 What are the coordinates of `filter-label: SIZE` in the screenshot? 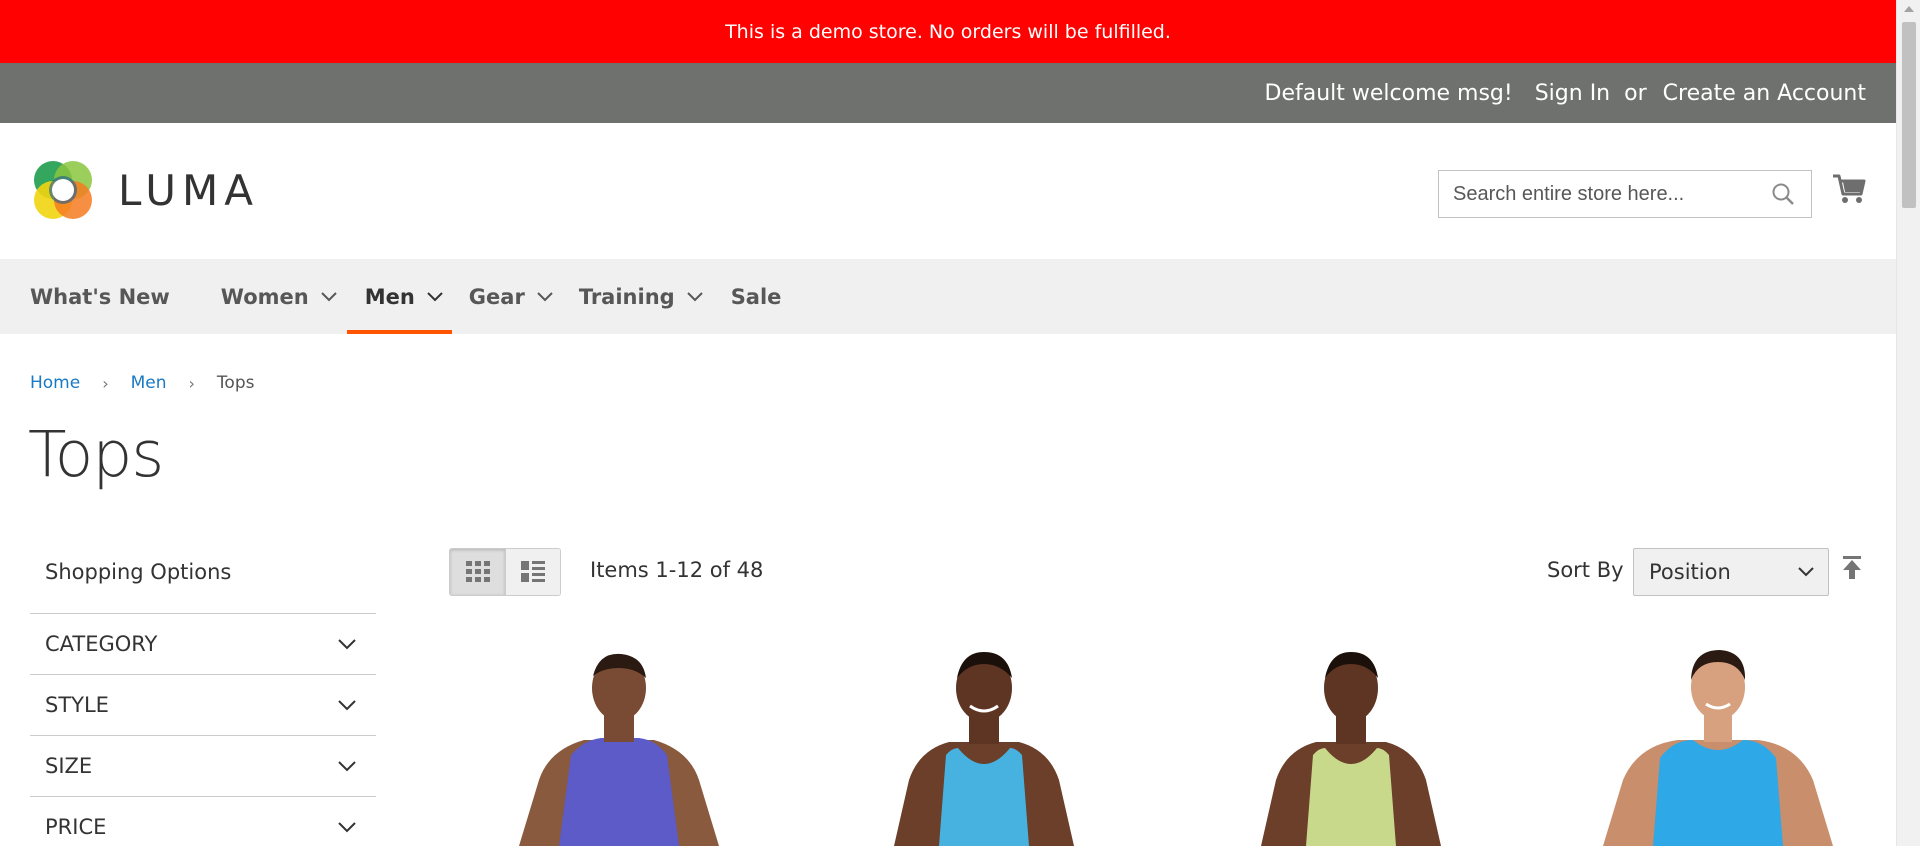 It's located at (69, 766).